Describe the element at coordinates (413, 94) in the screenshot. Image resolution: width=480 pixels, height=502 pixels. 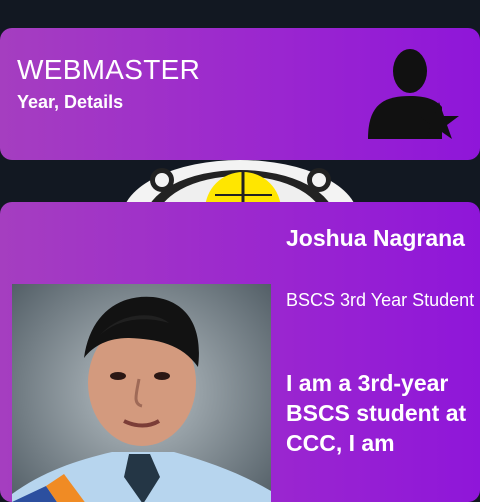
I see `user-star-icon` at that location.